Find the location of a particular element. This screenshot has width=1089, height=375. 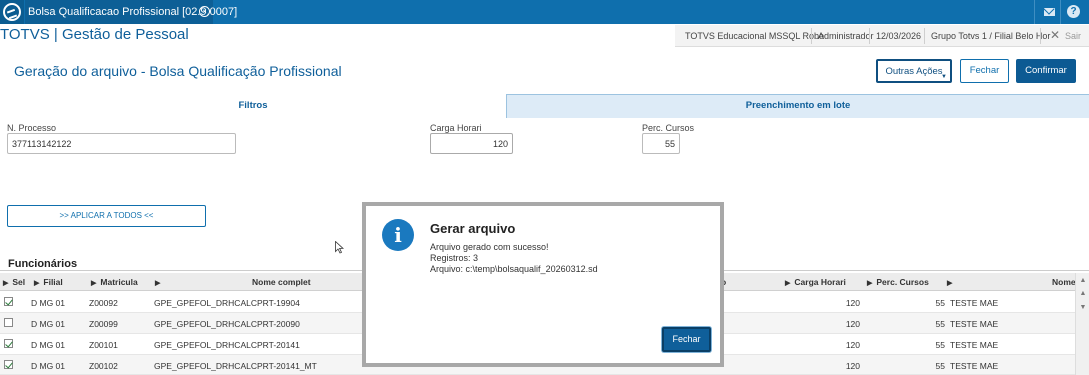

environment-label: TOTVS Educacional MSSQL Robo is located at coordinates (755, 36).